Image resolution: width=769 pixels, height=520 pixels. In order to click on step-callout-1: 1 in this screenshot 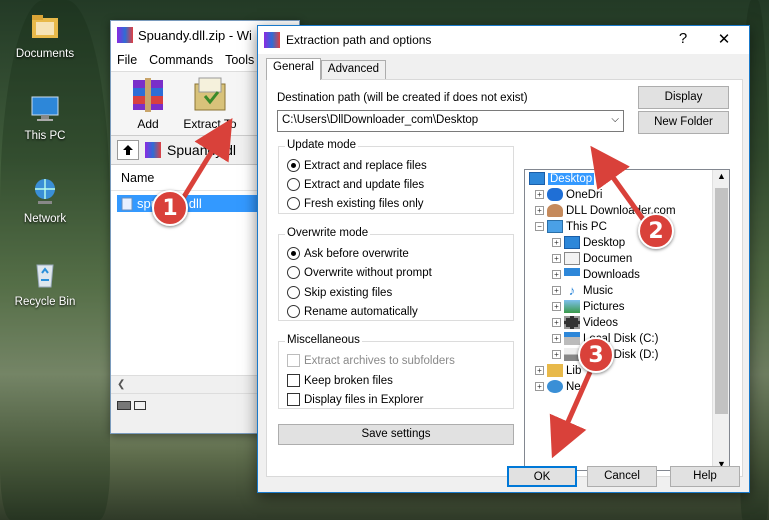, I will do `click(170, 208)`.